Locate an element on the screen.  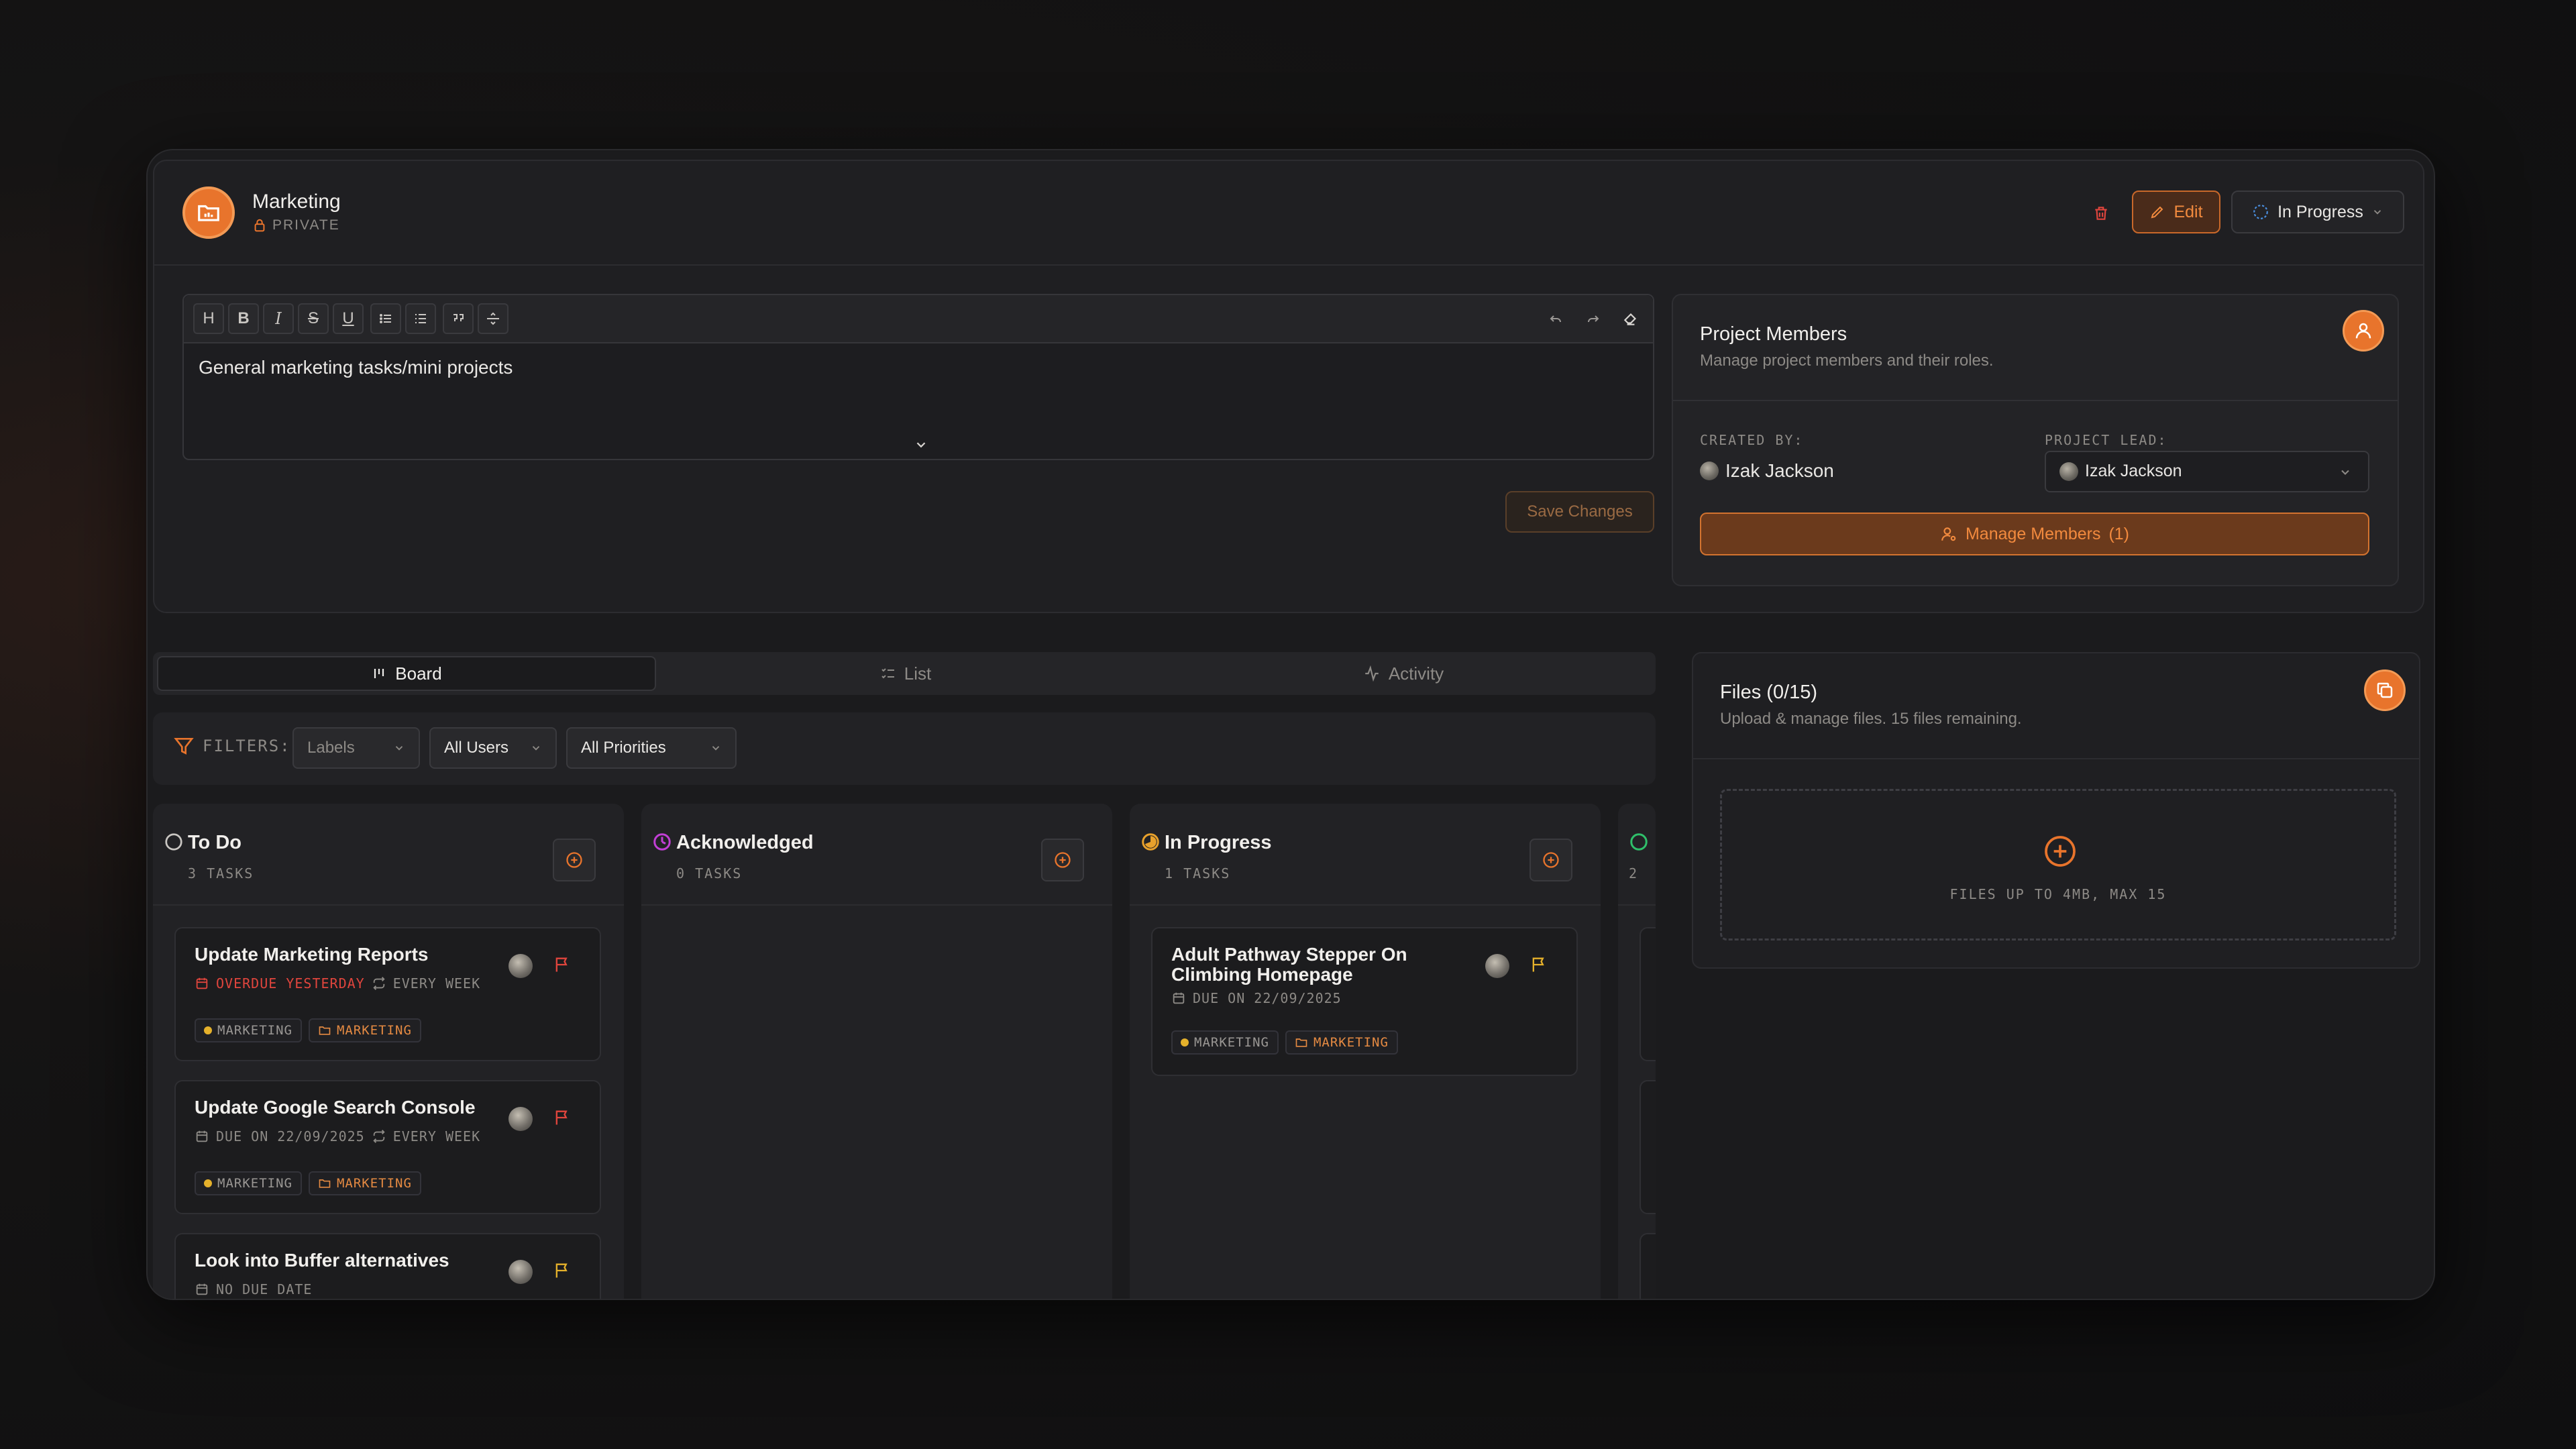
save-changes-button: Save Changes is located at coordinates (1579, 512).